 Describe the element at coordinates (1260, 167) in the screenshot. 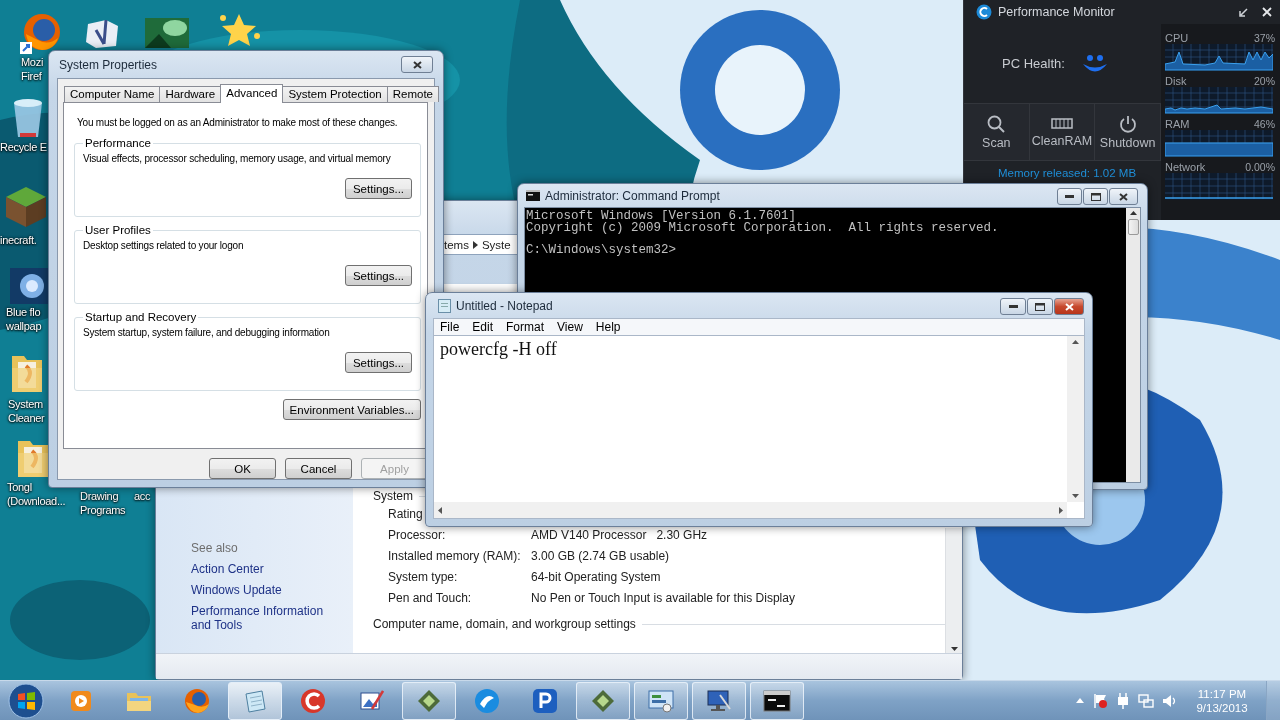

I see `meter-reading: 0.00%` at that location.